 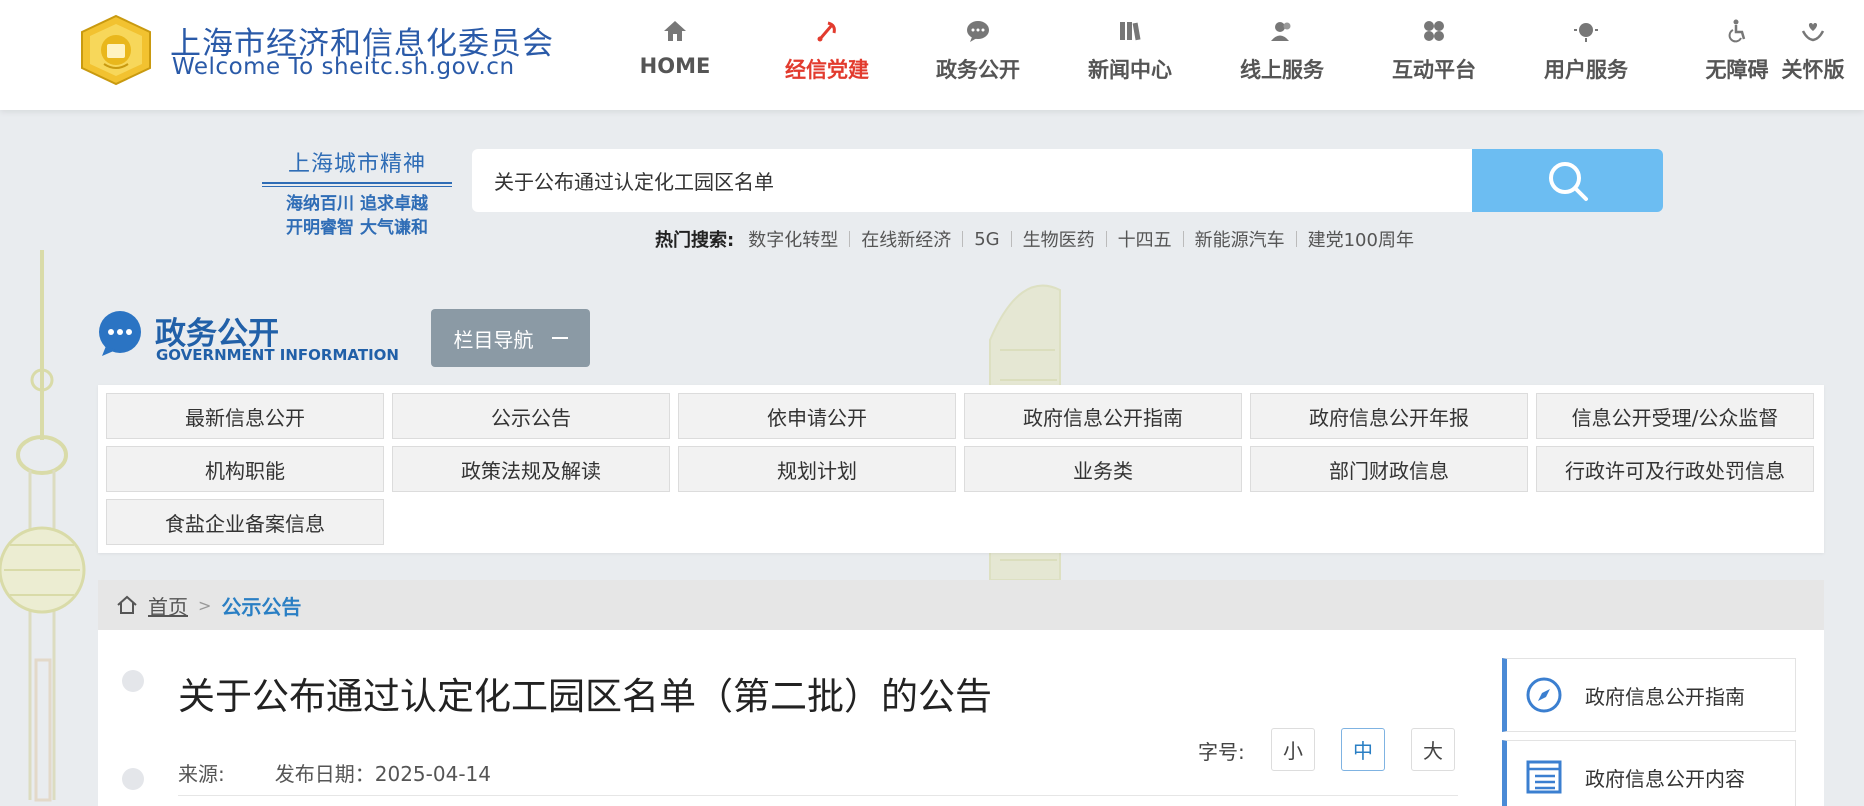 What do you see at coordinates (675, 66) in the screenshot?
I see `nav-label: HOME` at bounding box center [675, 66].